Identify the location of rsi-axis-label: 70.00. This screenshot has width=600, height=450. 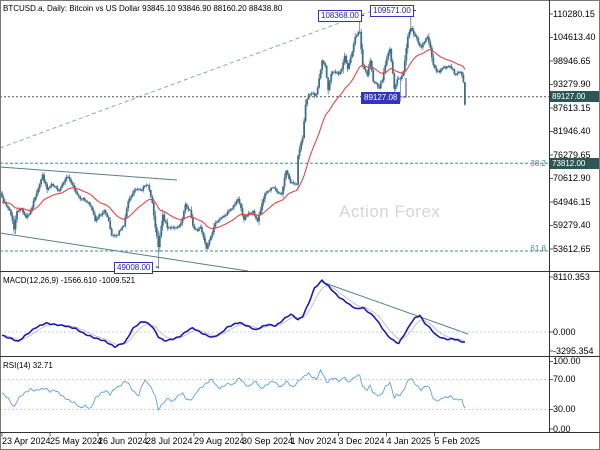
(564, 379).